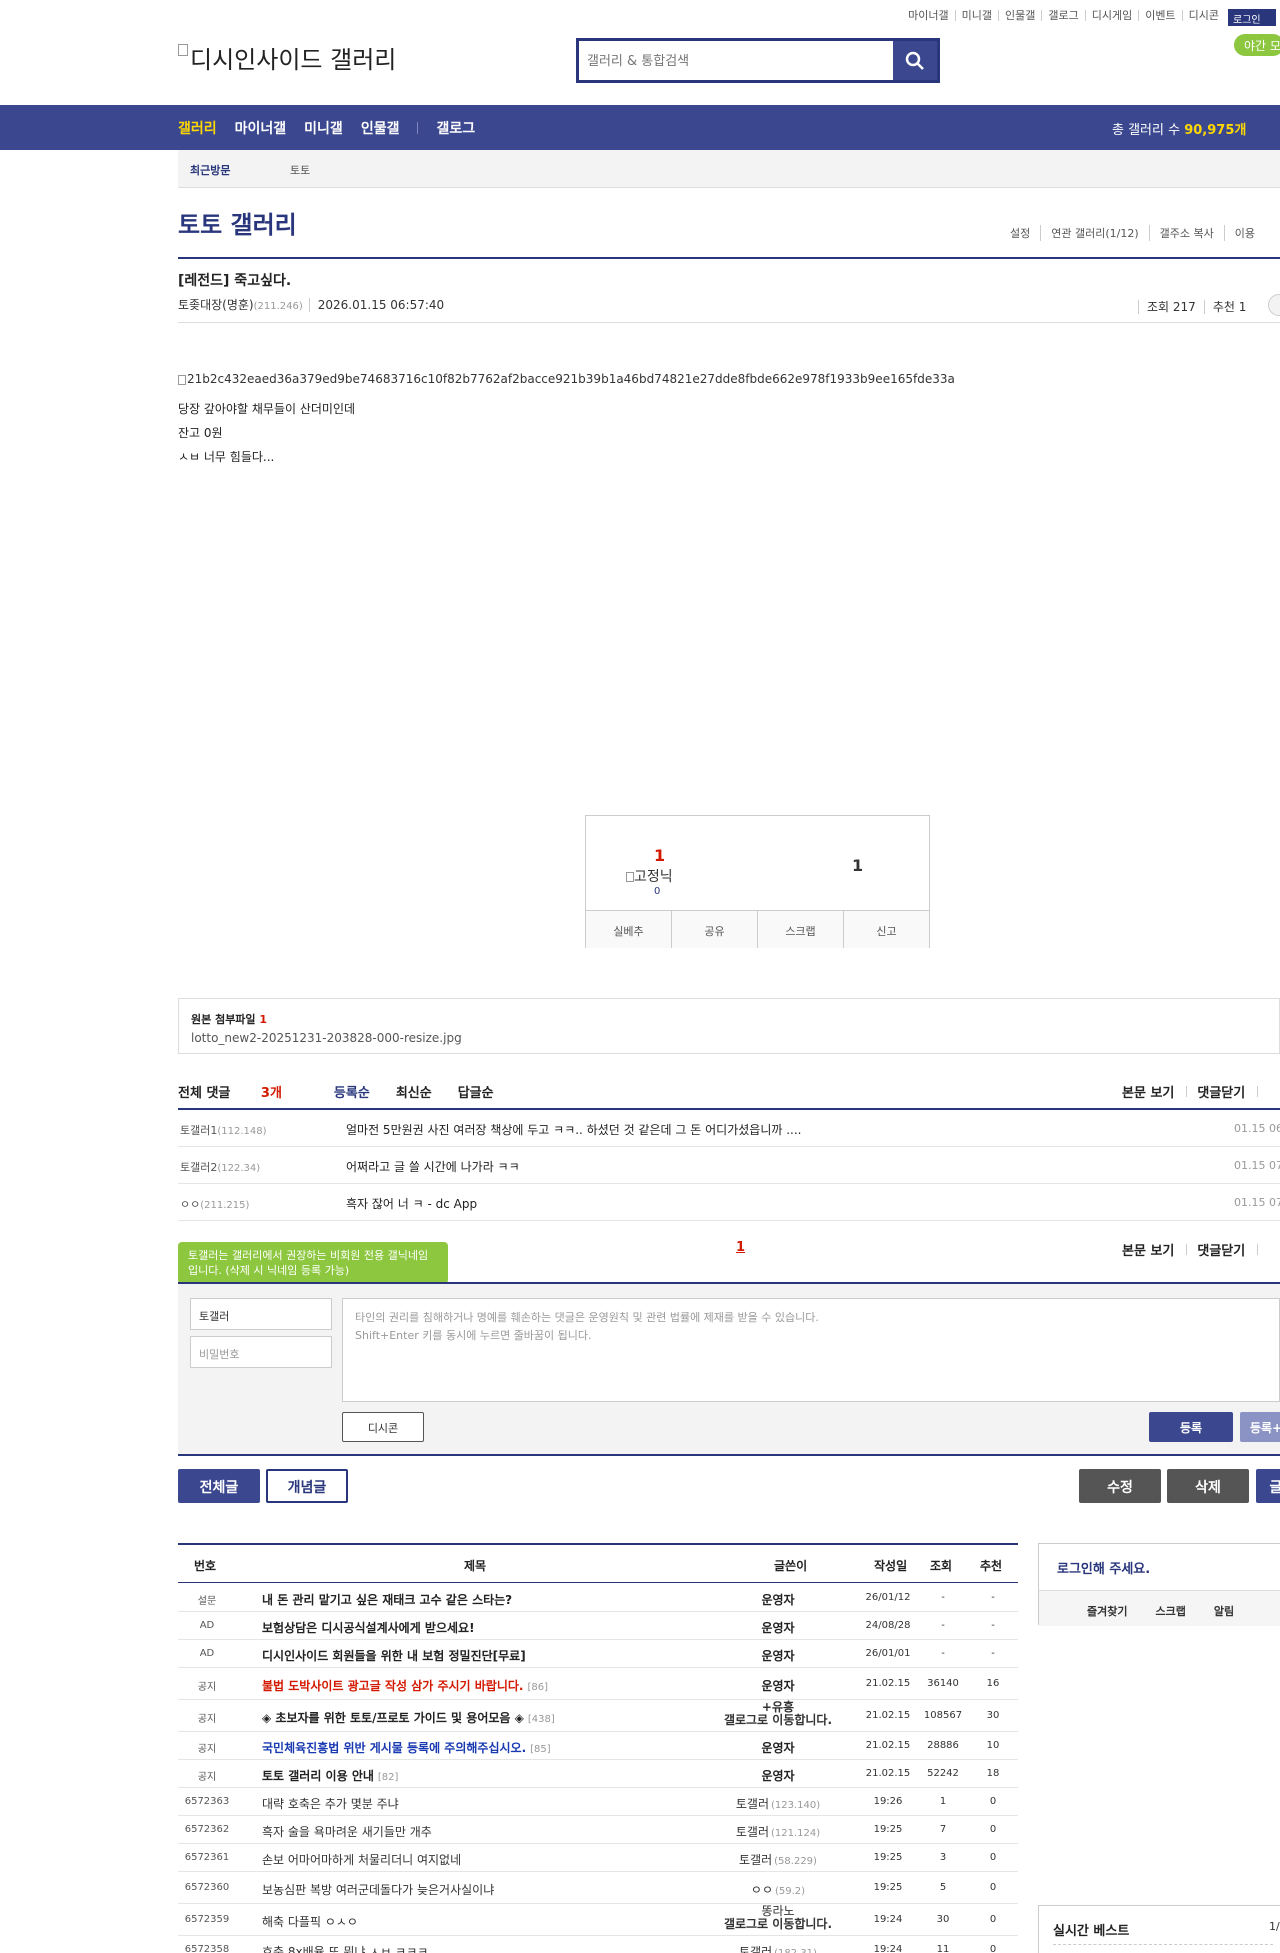 The width and height of the screenshot is (1280, 1953). I want to click on row-subject: 흑자 술을 욕마려운 새기들만 개추, so click(347, 1831).